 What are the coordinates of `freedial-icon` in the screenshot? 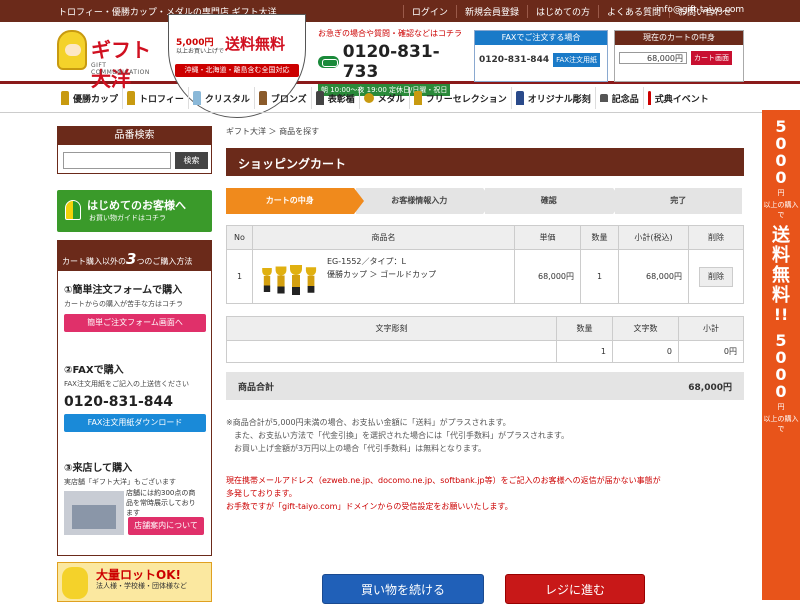 It's located at (328, 62).